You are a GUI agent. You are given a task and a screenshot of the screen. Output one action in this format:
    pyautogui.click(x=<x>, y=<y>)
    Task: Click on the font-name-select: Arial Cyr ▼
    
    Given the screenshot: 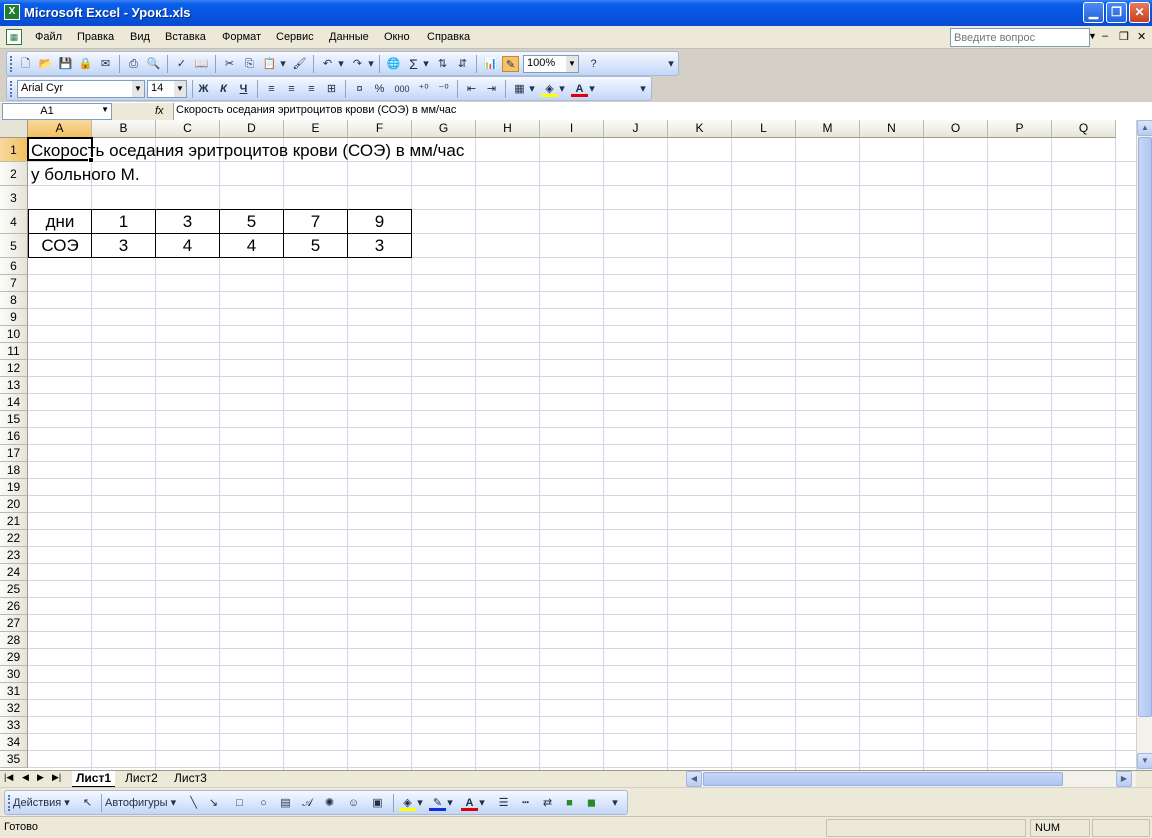 What is the action you would take?
    pyautogui.click(x=81, y=89)
    